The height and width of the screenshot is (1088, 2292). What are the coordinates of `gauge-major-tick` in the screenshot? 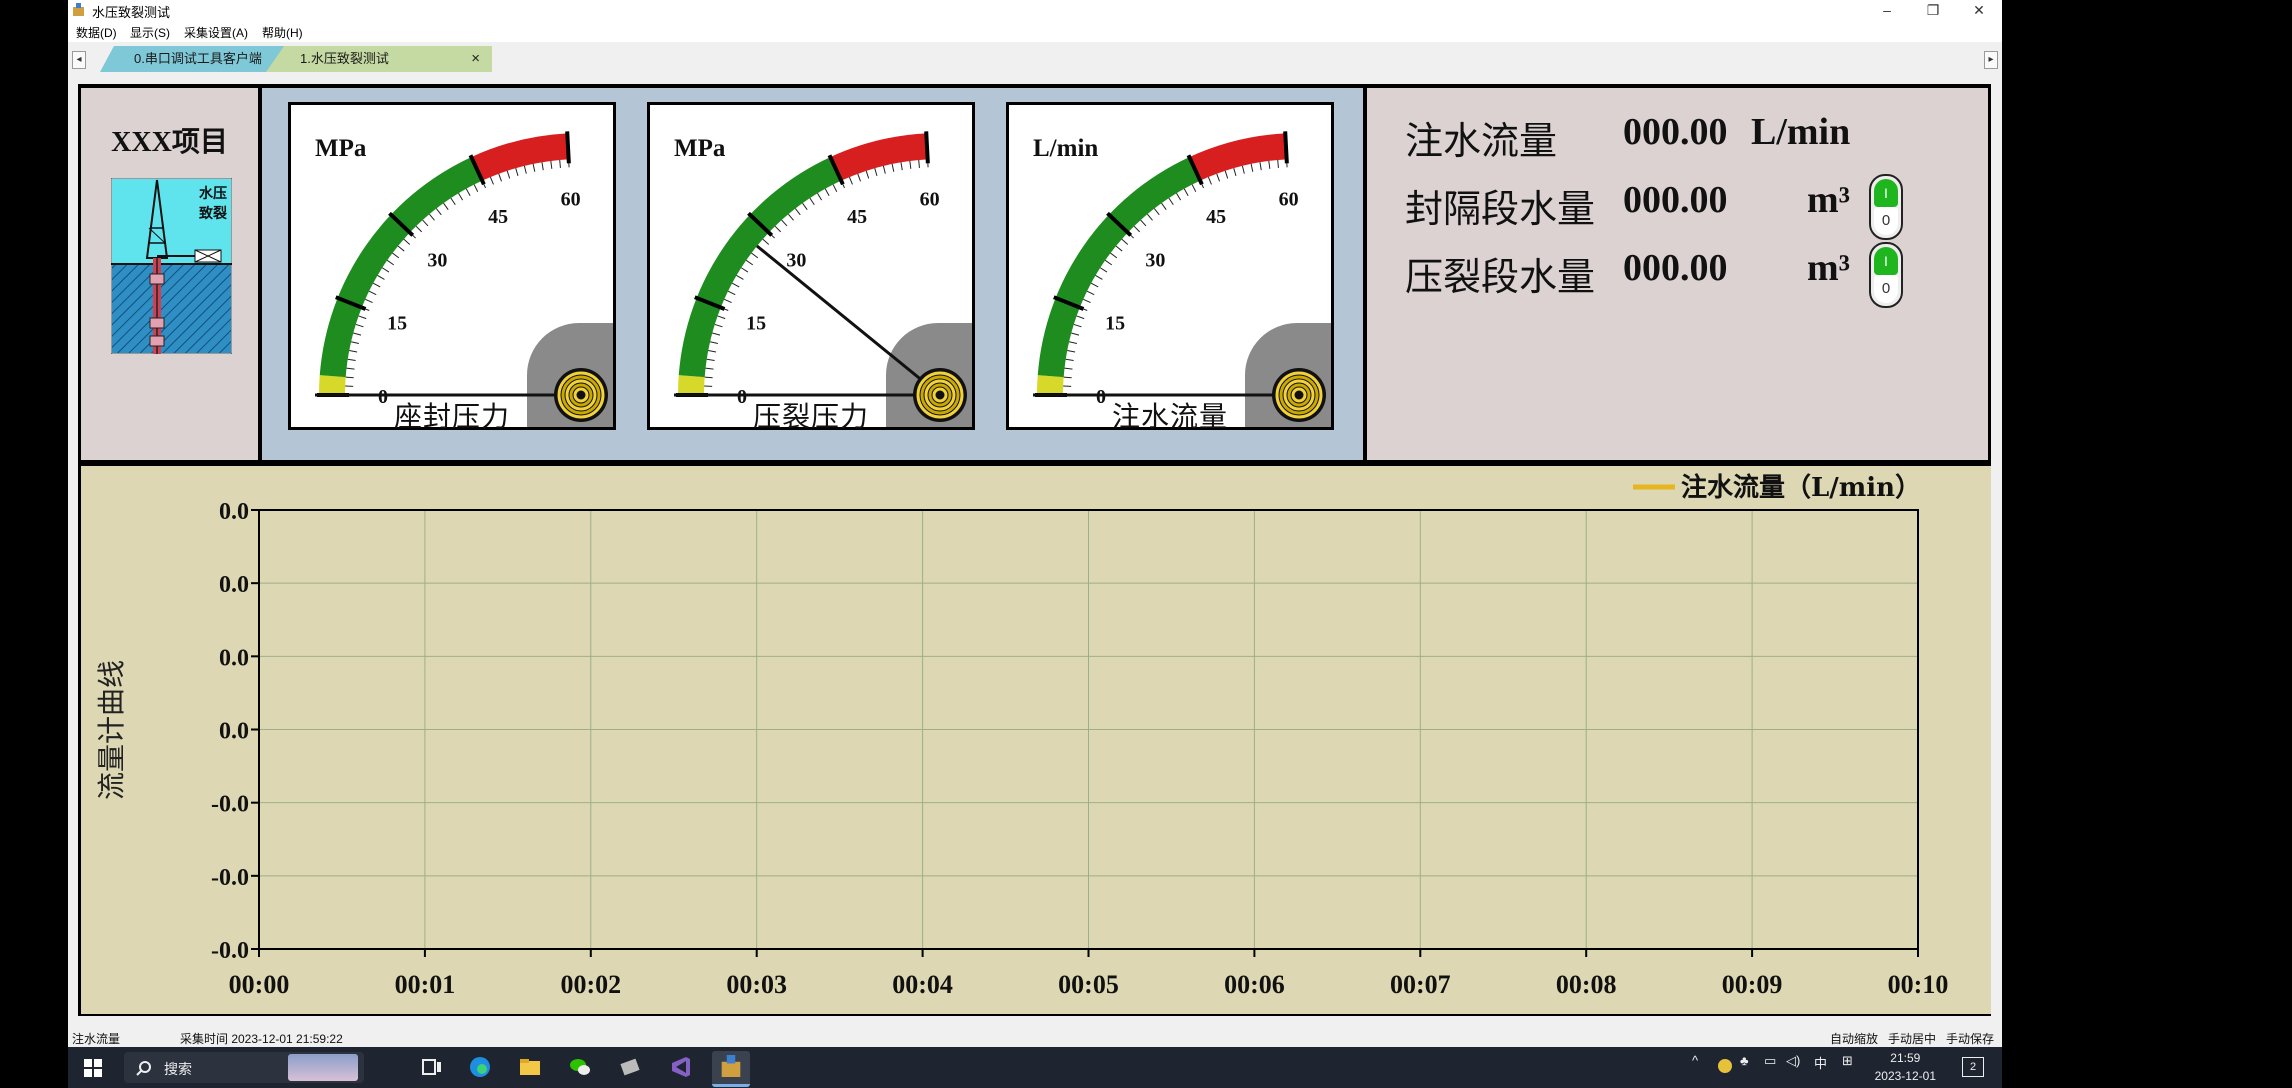 It's located at (568, 147).